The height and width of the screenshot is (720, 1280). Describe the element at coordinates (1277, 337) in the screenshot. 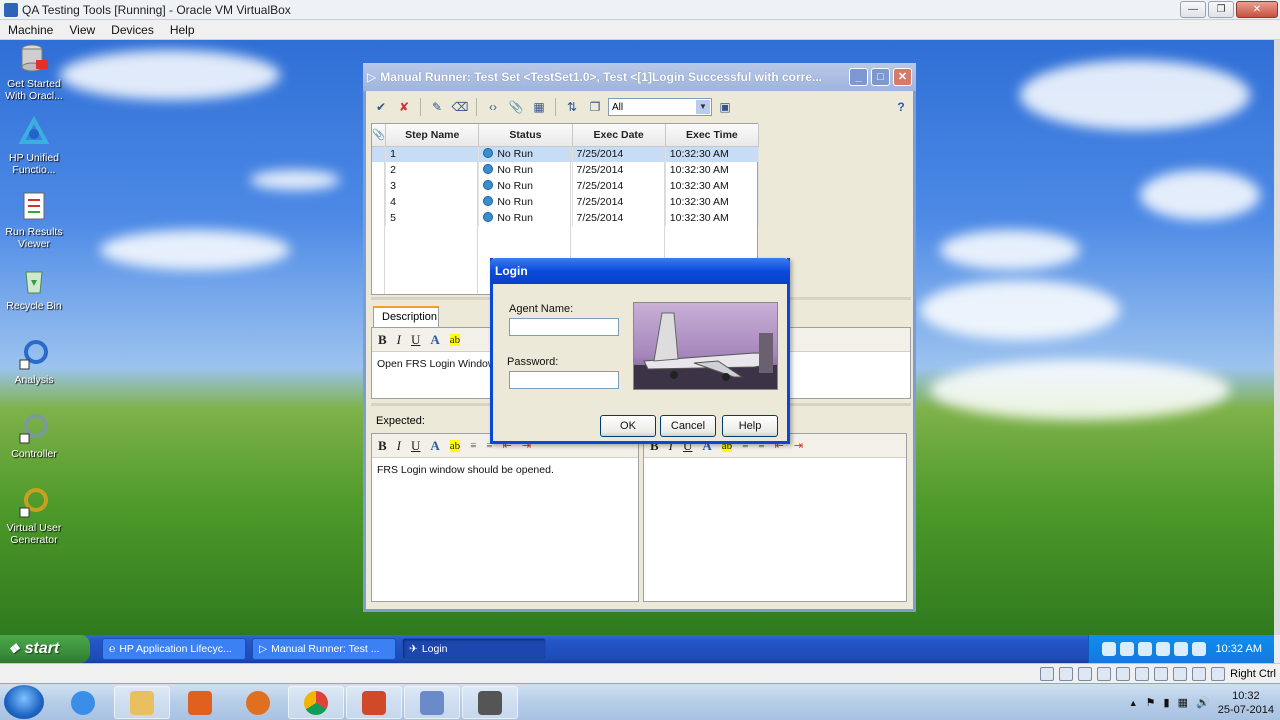

I see `host-scrollbar` at that location.